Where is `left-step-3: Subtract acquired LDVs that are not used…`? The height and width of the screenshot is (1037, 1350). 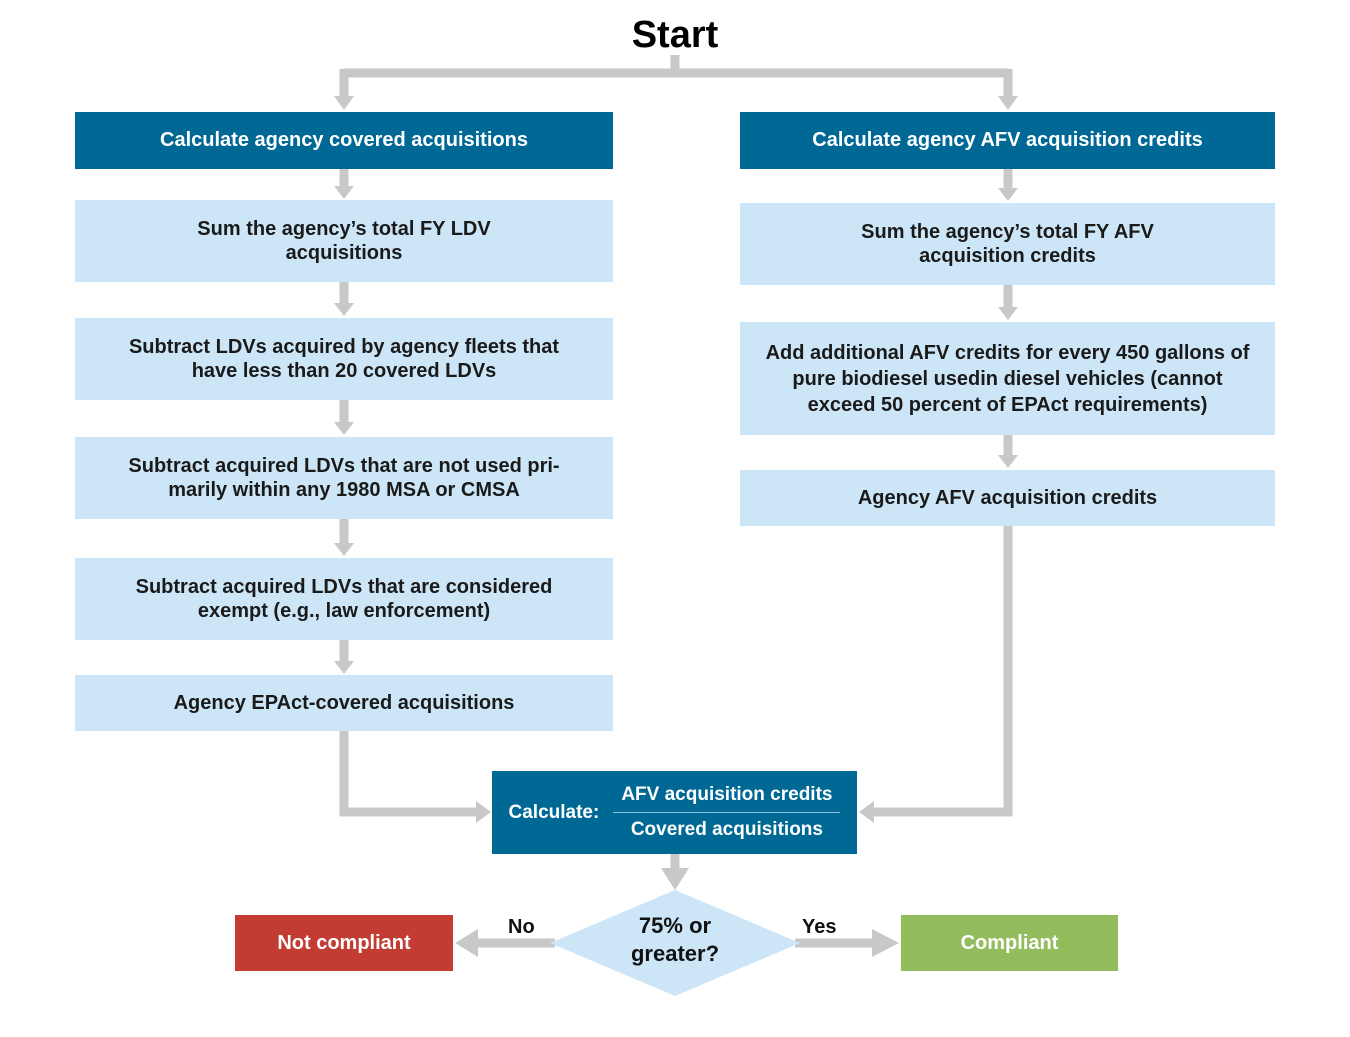
left-step-3: Subtract acquired LDVs that are not used… is located at coordinates (344, 478).